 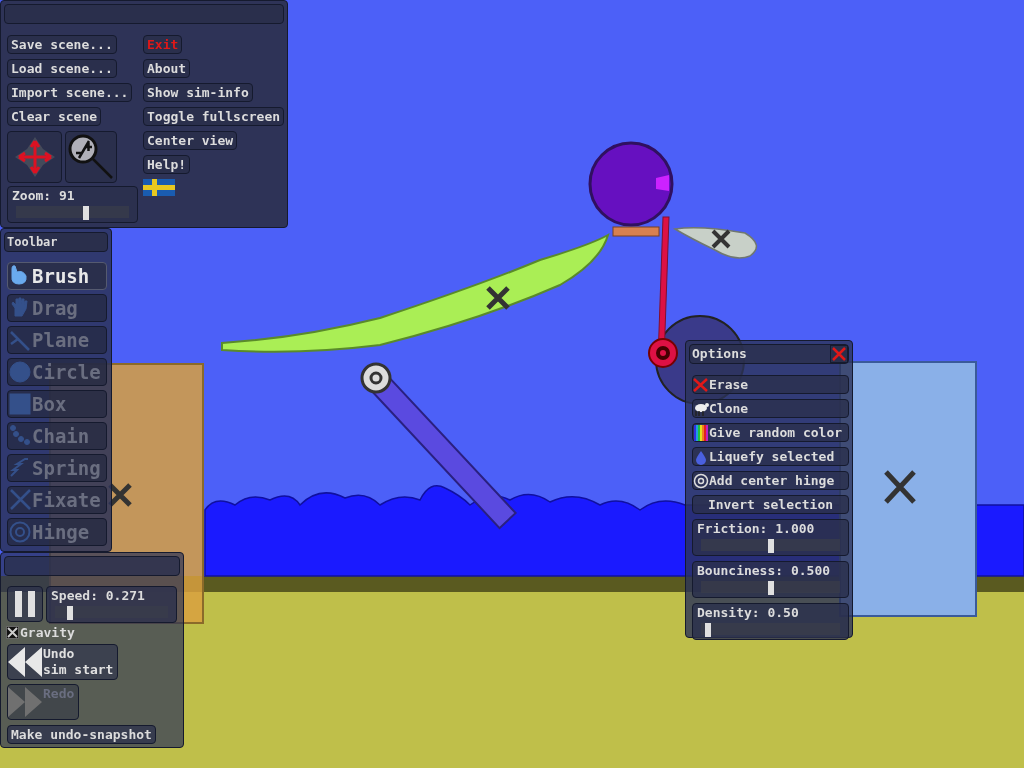 I want to click on panel-title: Toolbar, so click(x=56, y=242).